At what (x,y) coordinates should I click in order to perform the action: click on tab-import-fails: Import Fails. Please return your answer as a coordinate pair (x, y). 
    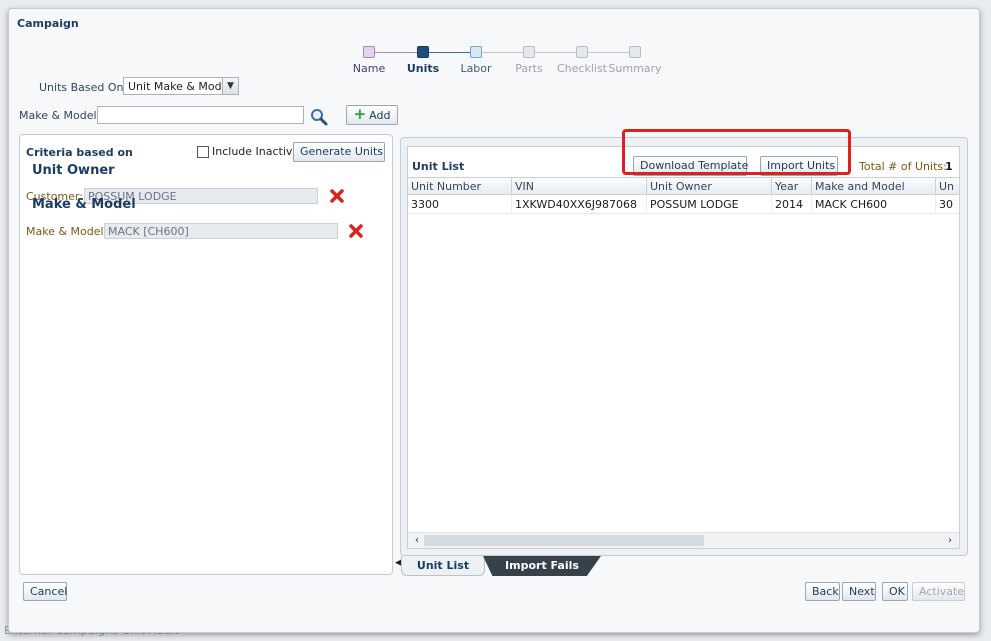
    Looking at the image, I should click on (542, 566).